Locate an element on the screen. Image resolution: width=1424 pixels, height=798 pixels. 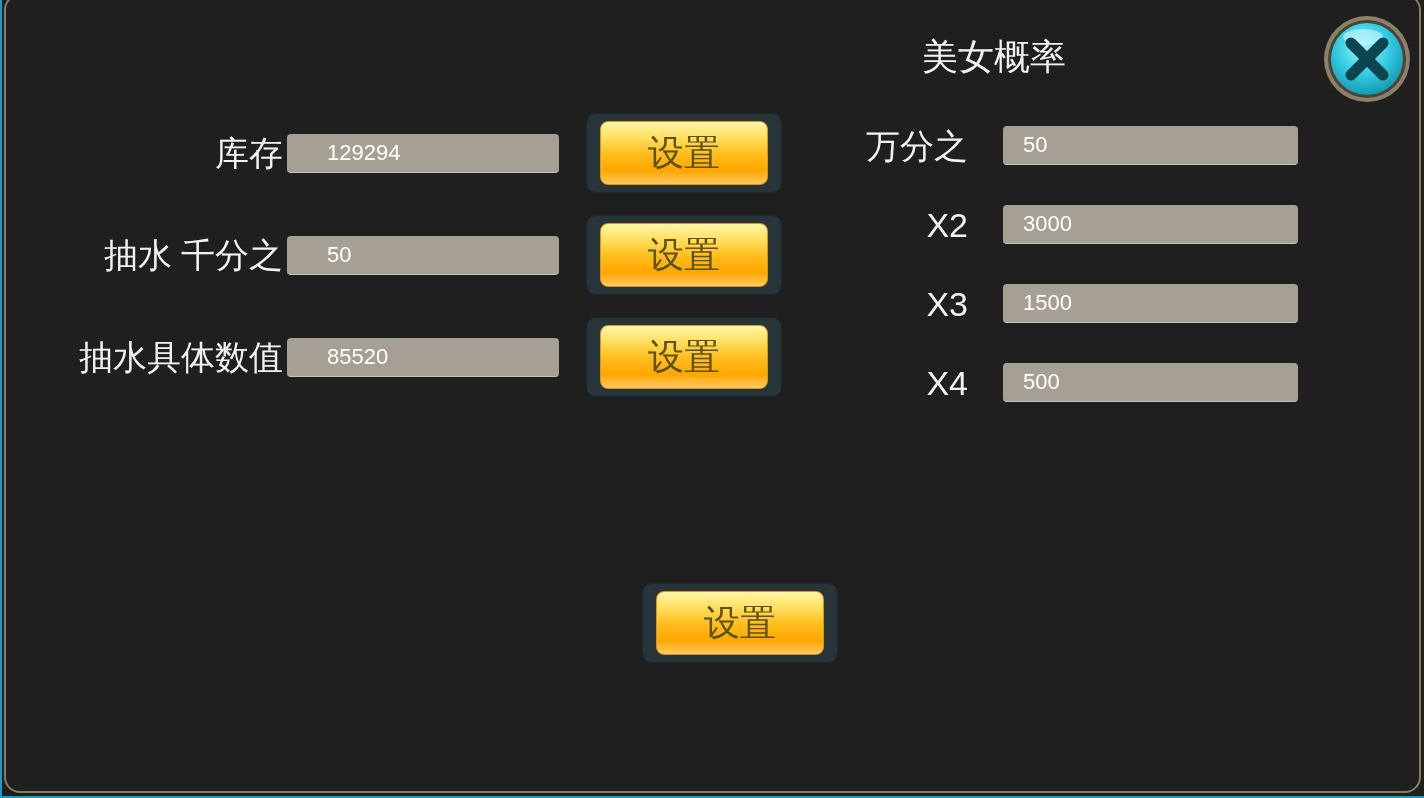
field-label: 抽水具体数值 is located at coordinates (180, 357).